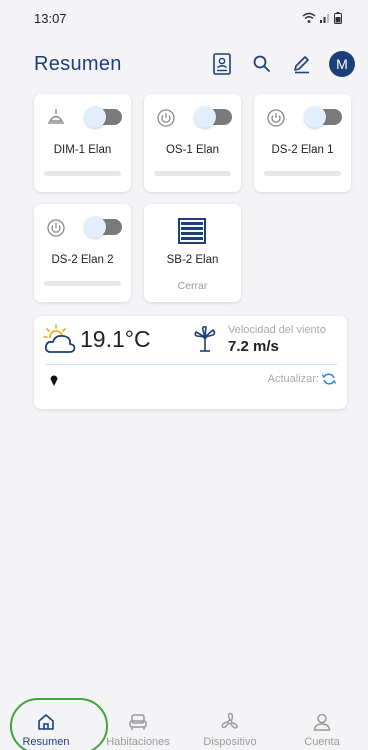 The width and height of the screenshot is (368, 750). What do you see at coordinates (82, 253) in the screenshot?
I see `device-tile-ds-2-2: DS-2 Elan 2` at bounding box center [82, 253].